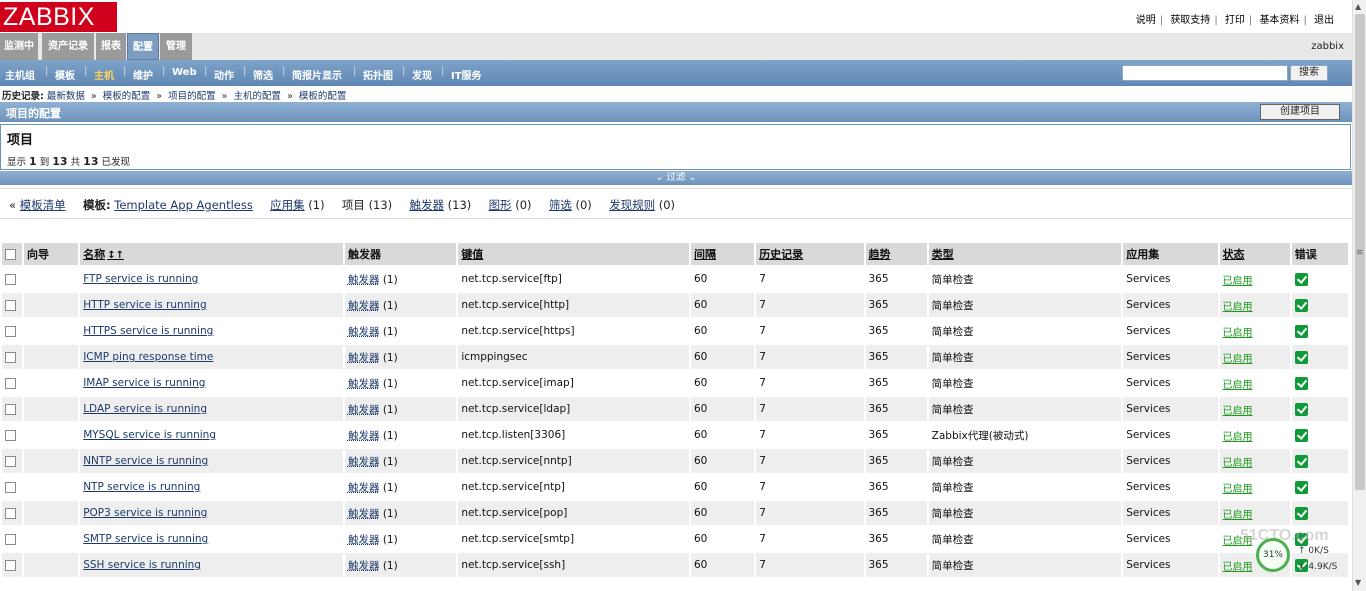  I want to click on submenu-actions: 动作, so click(224, 74).